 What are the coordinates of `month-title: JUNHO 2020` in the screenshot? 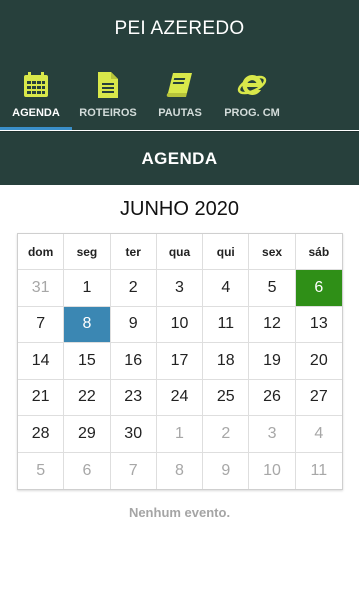 It's located at (179, 209).